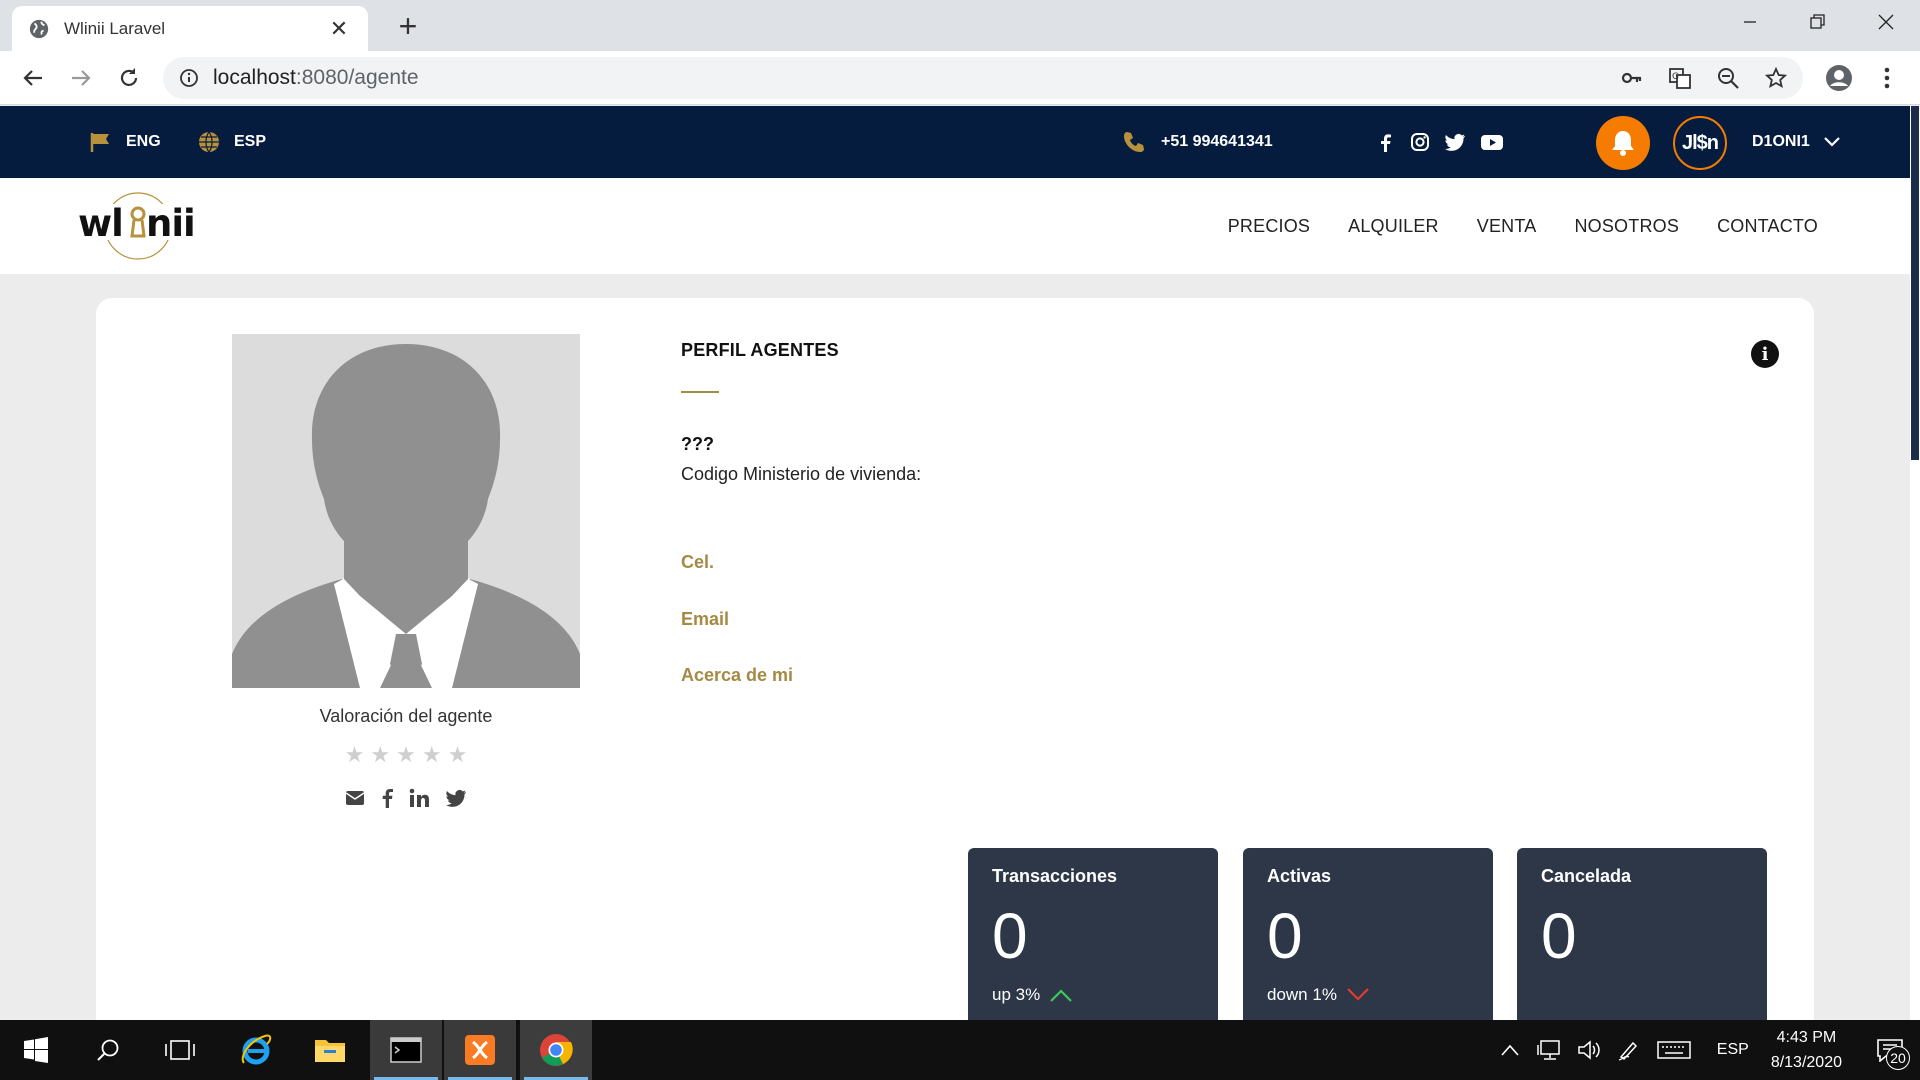 The image size is (1920, 1080). Describe the element at coordinates (1915, 283) in the screenshot. I see `scrollbar-thumb` at that location.